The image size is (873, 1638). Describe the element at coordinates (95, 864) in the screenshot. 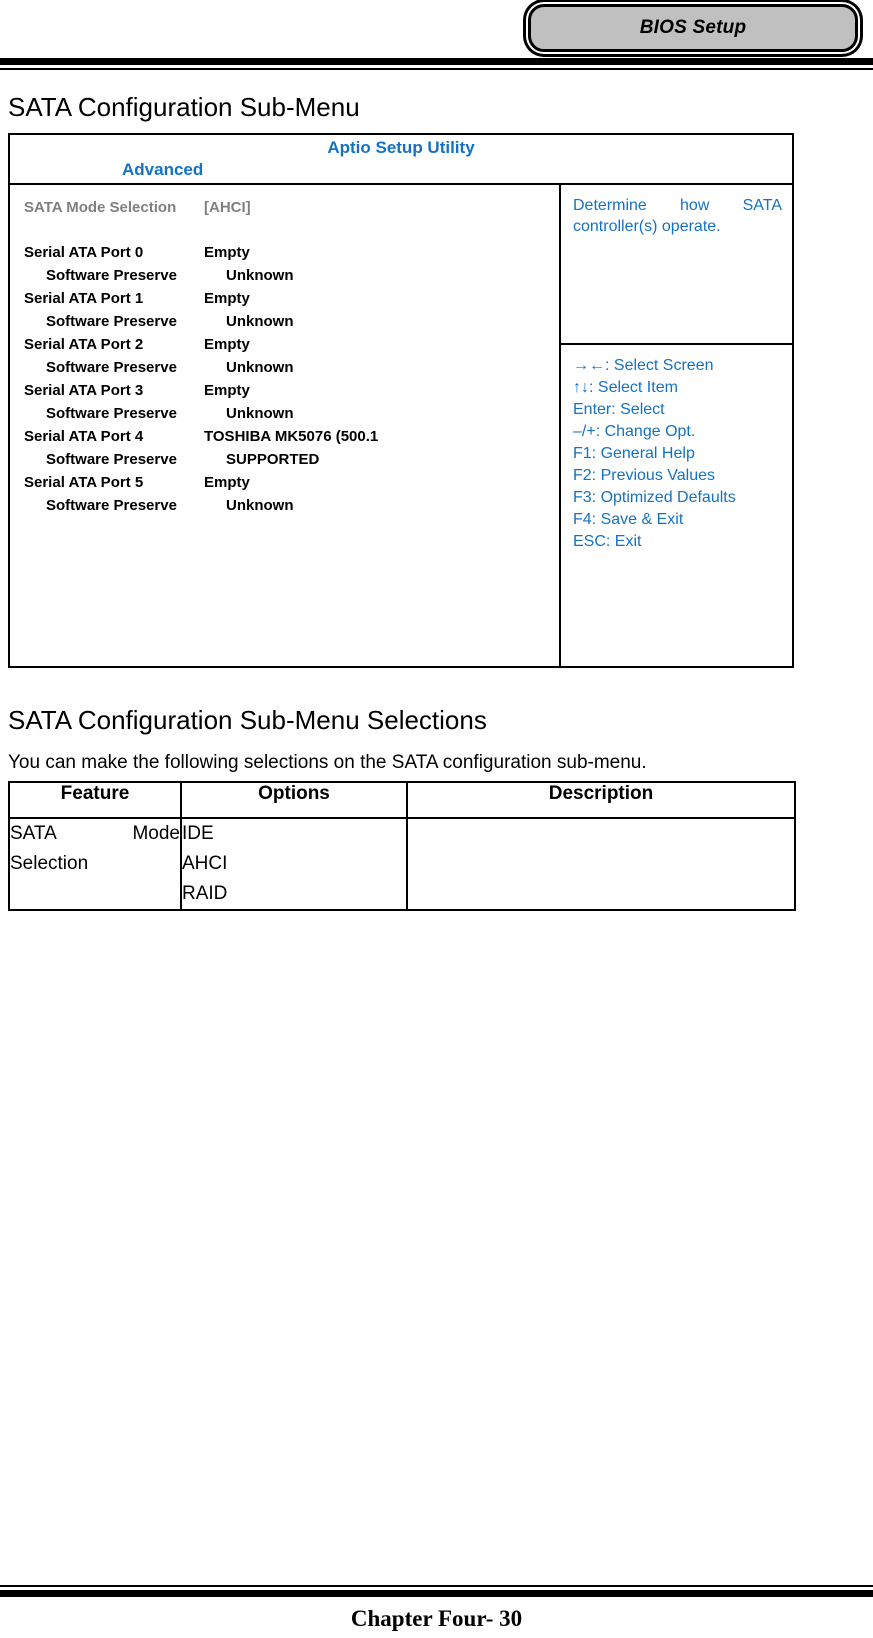

I see `cell-feature: SATA Mode Selection` at that location.